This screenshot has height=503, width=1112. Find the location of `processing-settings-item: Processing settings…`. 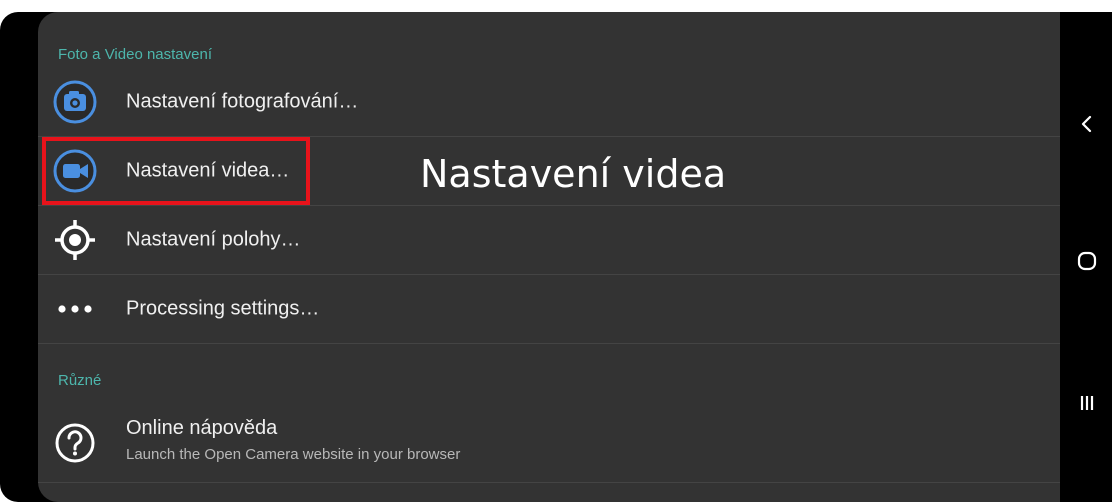

processing-settings-item: Processing settings… is located at coordinates (549, 309).